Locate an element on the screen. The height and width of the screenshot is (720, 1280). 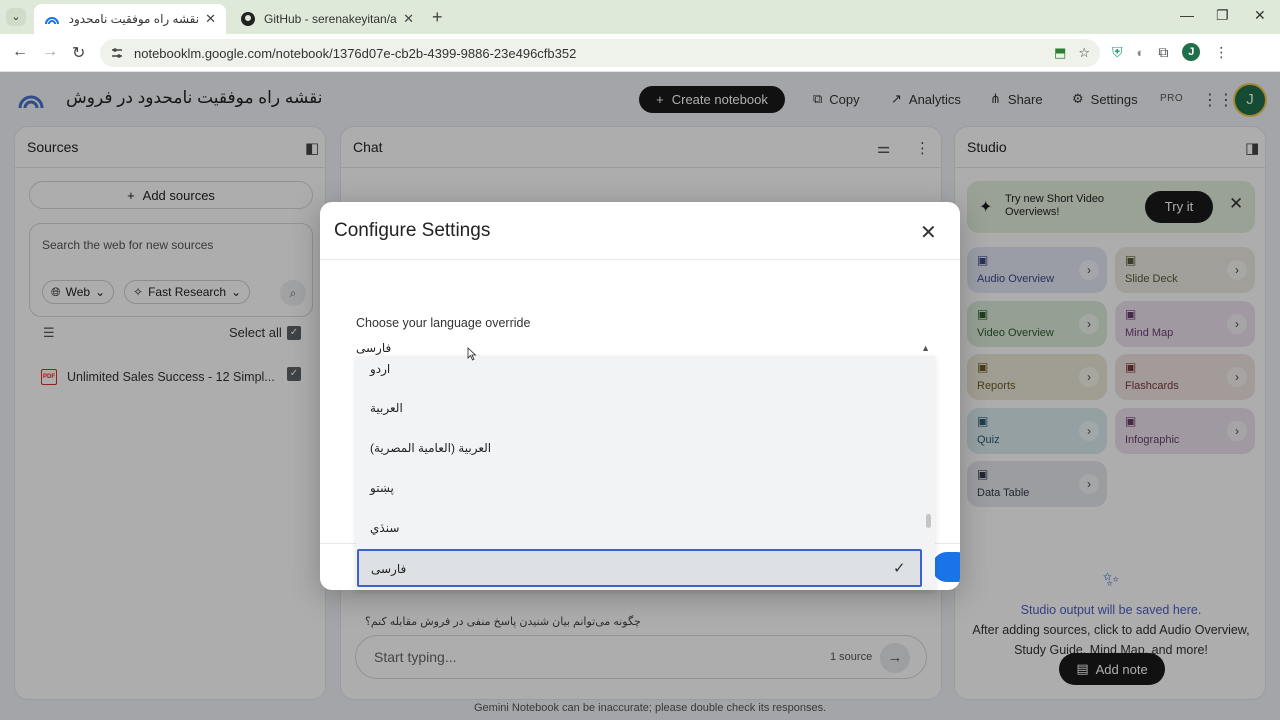
tab-search-chevron-icon: ⌄ is located at coordinates (16, 17).